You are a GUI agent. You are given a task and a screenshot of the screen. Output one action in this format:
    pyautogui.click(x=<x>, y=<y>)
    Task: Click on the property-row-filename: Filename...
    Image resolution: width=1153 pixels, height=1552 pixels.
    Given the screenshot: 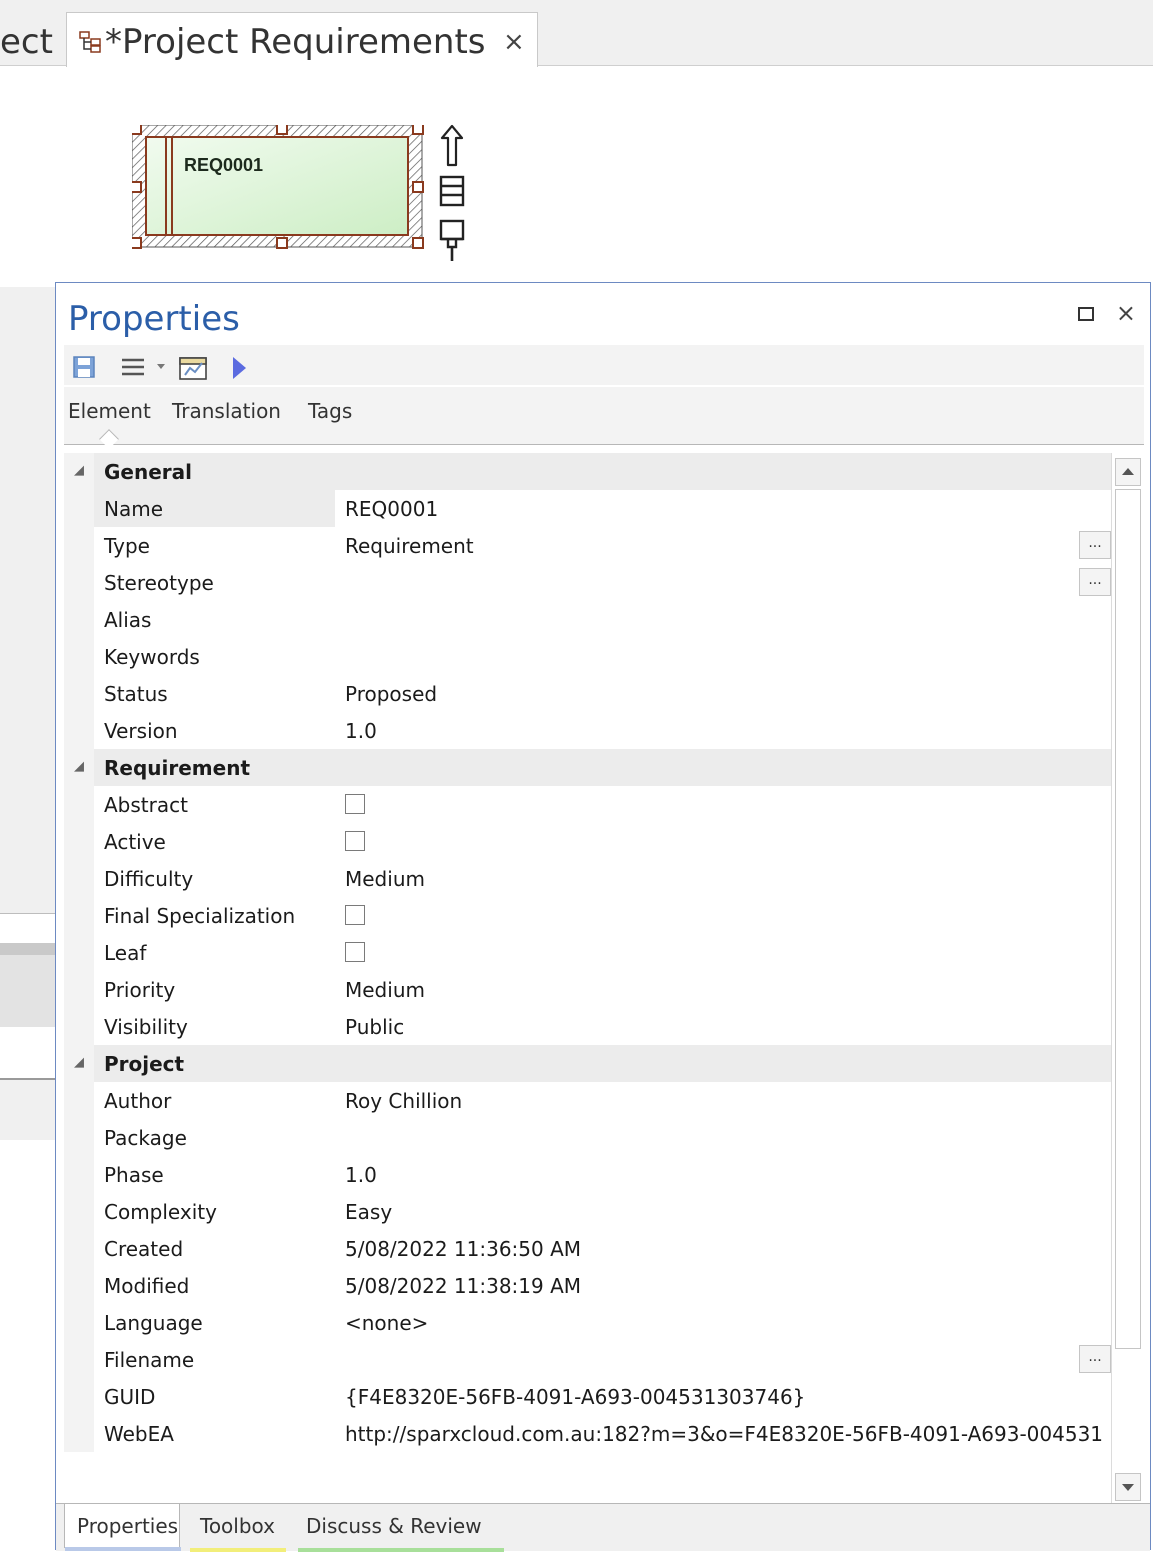 What is the action you would take?
    pyautogui.click(x=587, y=1359)
    